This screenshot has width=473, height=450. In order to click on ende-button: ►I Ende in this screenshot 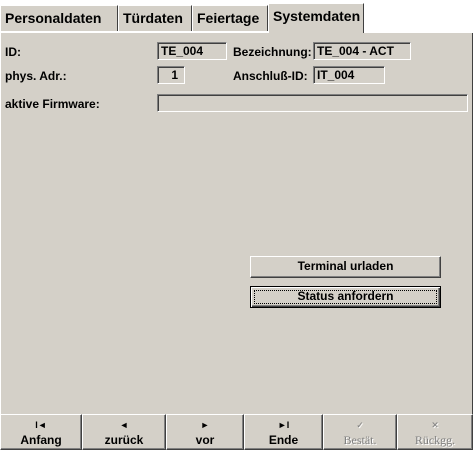, I will do `click(283, 432)`.